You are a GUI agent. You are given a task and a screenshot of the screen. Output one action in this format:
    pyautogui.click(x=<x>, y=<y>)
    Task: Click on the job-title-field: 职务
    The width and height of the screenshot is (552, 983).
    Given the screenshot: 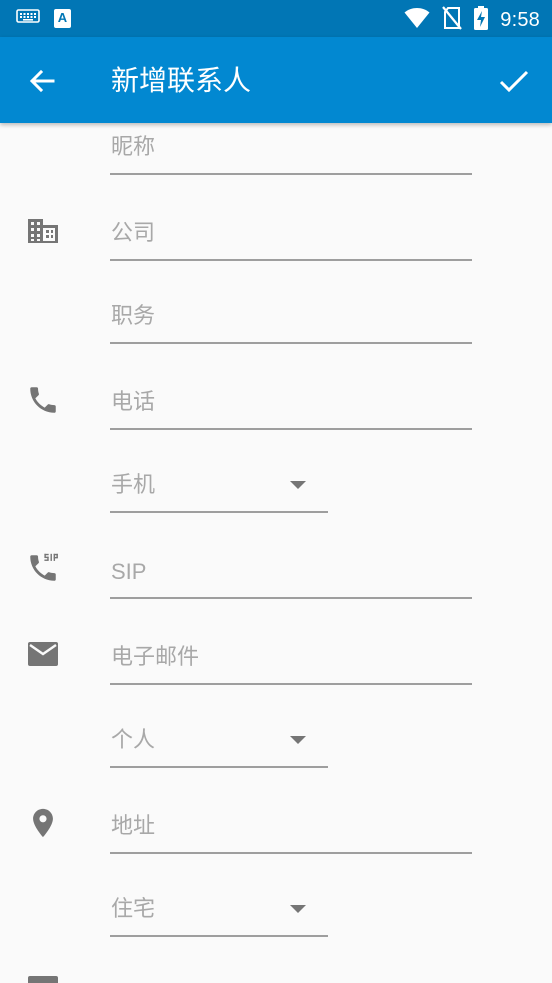 What is the action you would take?
    pyautogui.click(x=291, y=319)
    